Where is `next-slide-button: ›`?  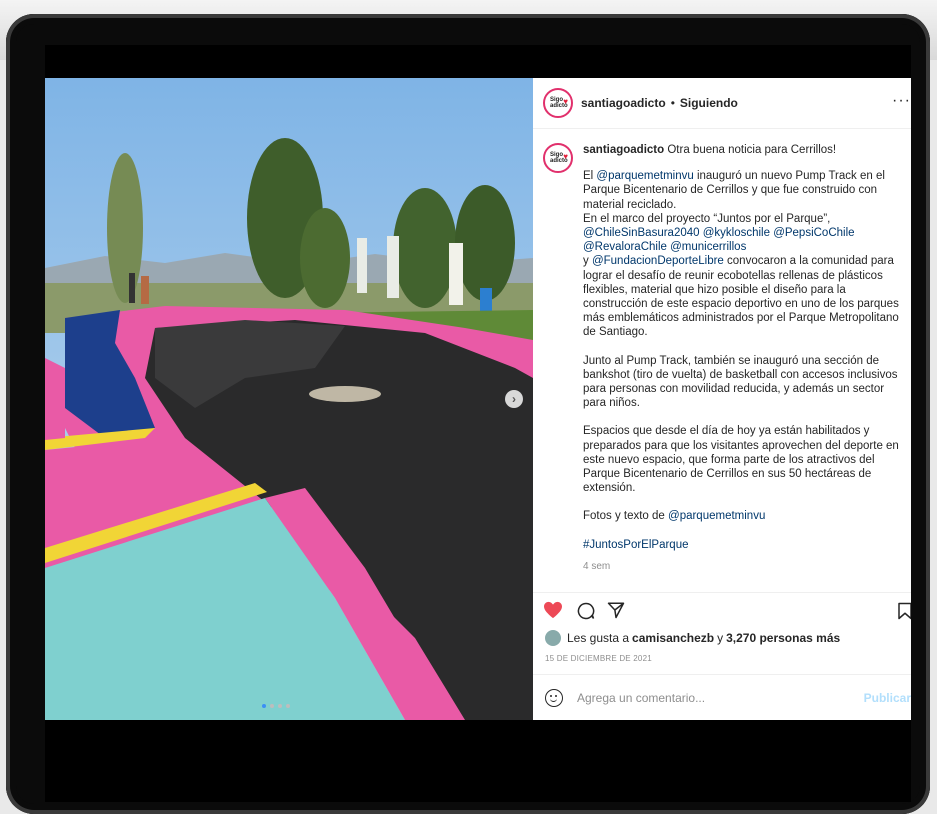
next-slide-button: › is located at coordinates (514, 399).